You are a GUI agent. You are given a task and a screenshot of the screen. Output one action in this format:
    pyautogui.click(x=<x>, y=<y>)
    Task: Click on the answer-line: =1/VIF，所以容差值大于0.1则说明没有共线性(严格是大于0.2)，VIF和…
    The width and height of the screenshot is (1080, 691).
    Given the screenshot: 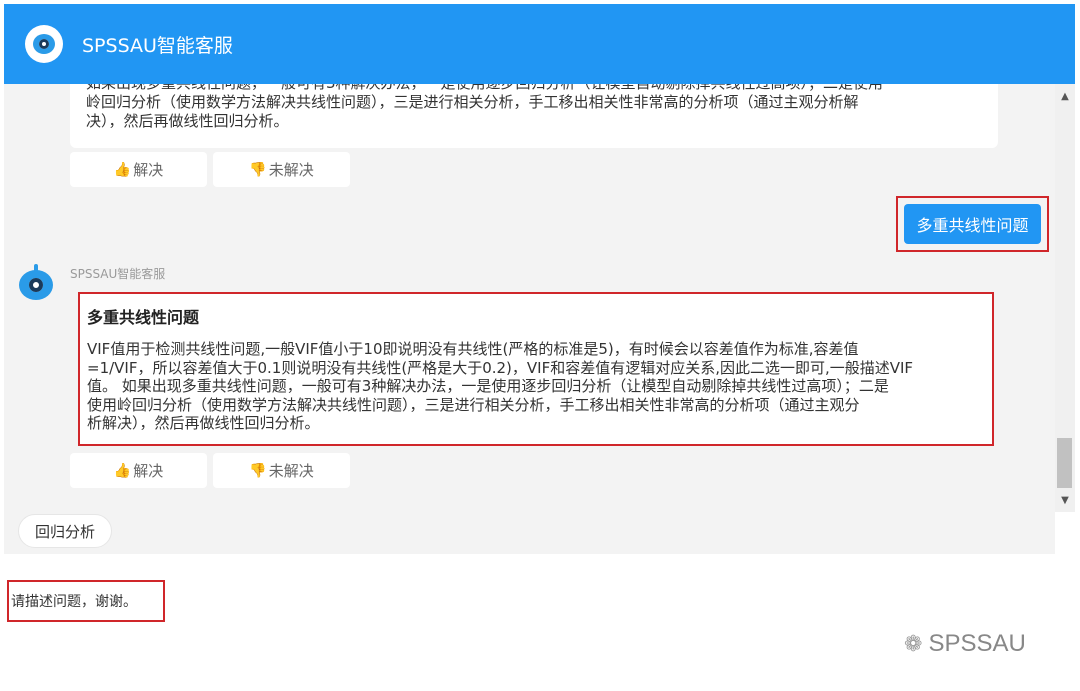 What is the action you would take?
    pyautogui.click(x=500, y=367)
    